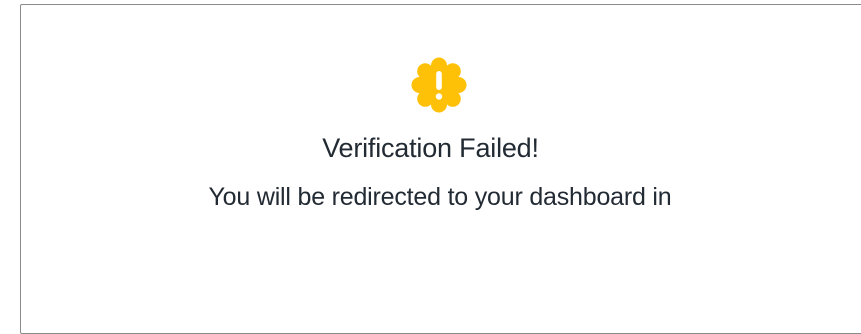  I want to click on page-title: Verification Failed!, so click(430, 148).